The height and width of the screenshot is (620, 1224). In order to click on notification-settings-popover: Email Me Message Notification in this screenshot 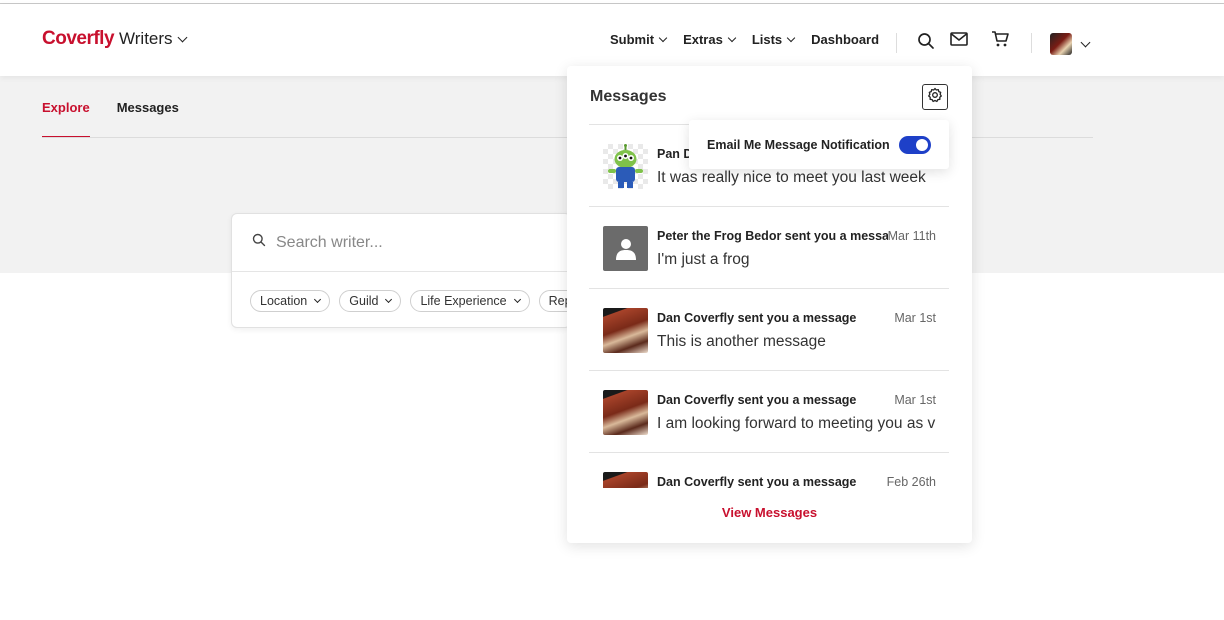, I will do `click(819, 144)`.